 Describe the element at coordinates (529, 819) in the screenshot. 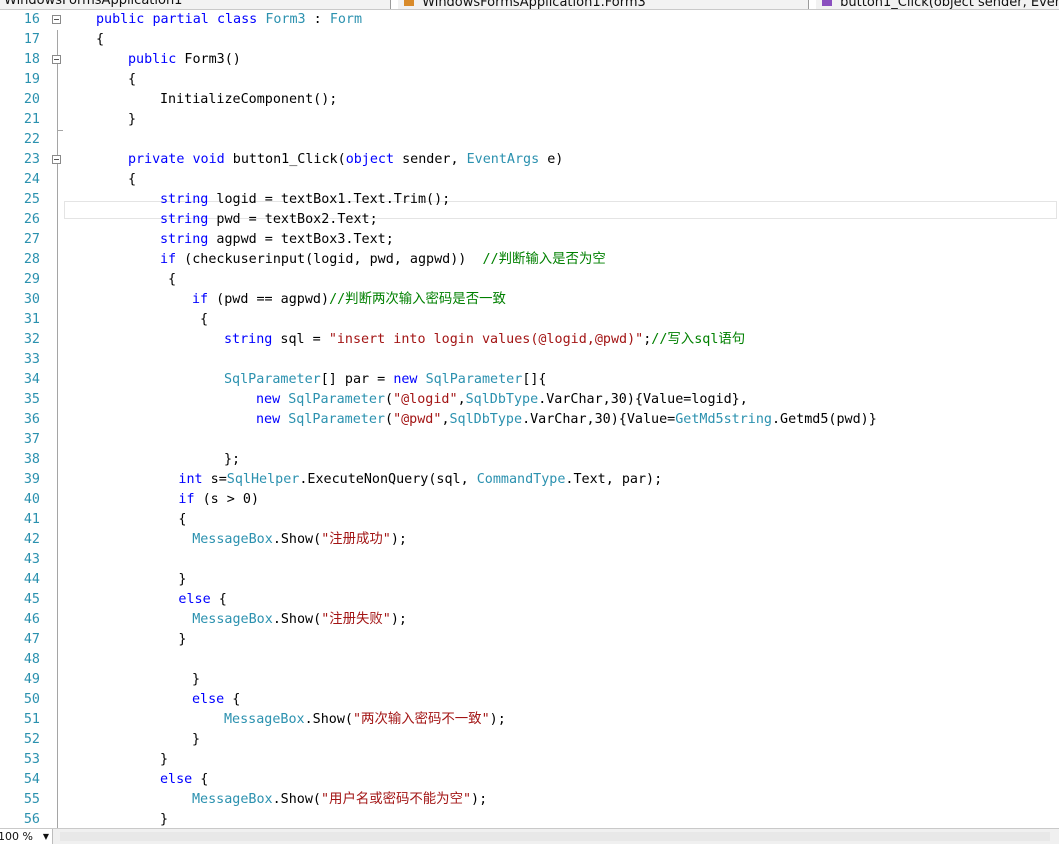

I see `code-line: 56}` at that location.